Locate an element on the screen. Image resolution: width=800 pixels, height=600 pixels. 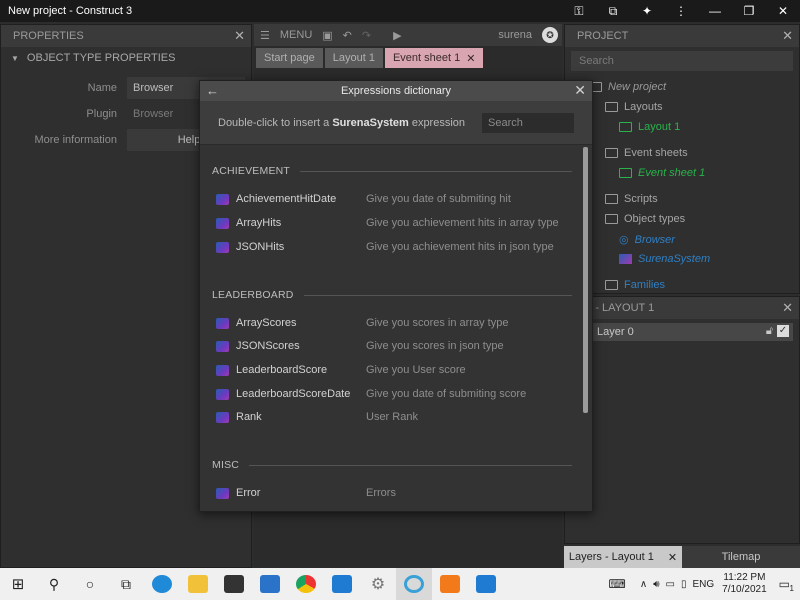
tab-label: Tilemap is located at coordinates (741, 557).